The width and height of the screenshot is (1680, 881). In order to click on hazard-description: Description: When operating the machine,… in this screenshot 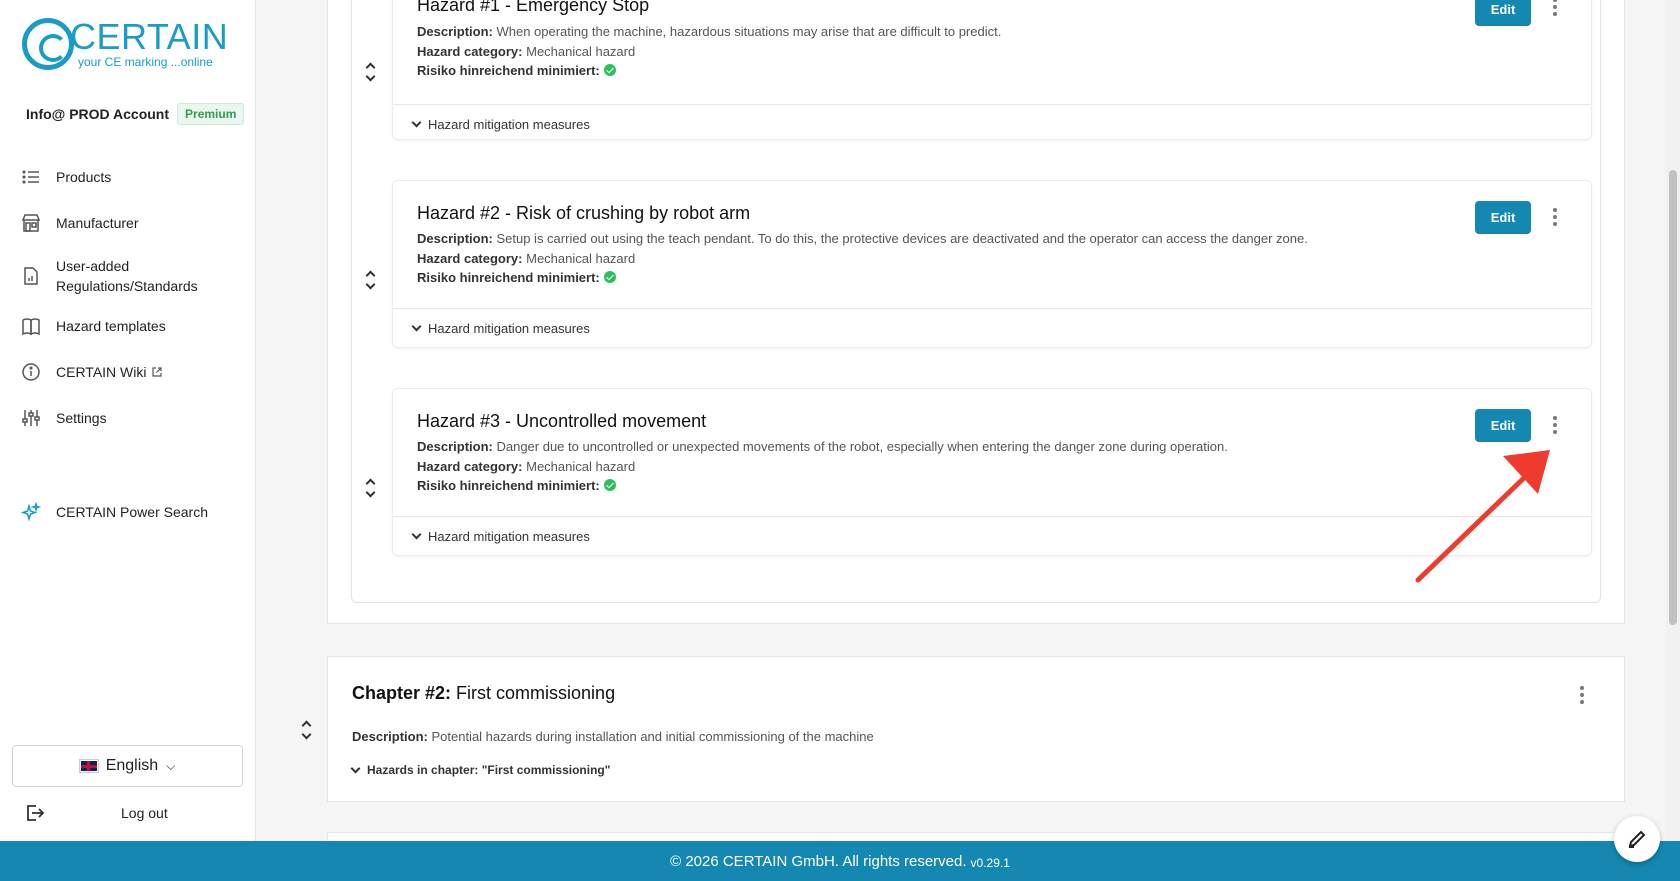, I will do `click(709, 31)`.